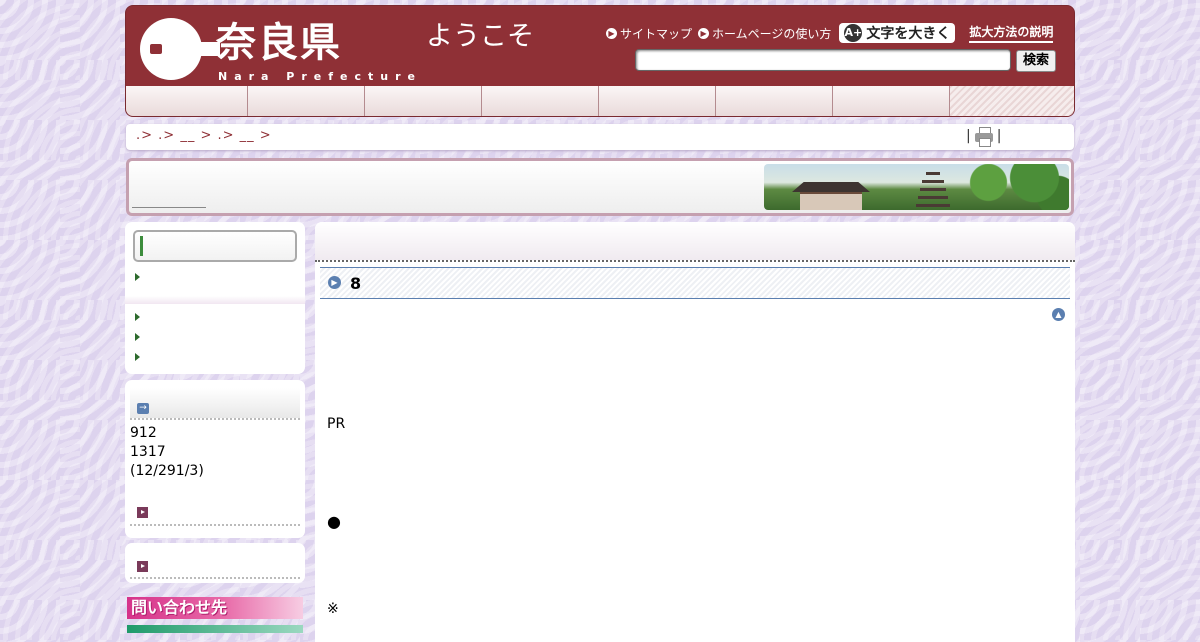 The image size is (1200, 642). I want to click on visits-box: → 912 1317 (12/291/3), so click(215, 459).